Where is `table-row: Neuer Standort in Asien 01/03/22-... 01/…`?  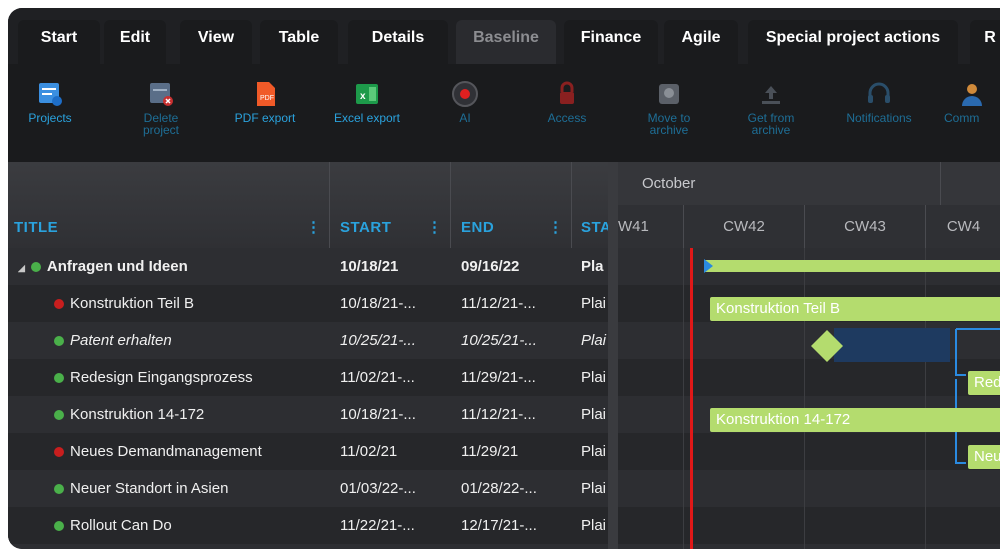
table-row: Neuer Standort in Asien 01/03/22-... 01/… is located at coordinates (308, 488).